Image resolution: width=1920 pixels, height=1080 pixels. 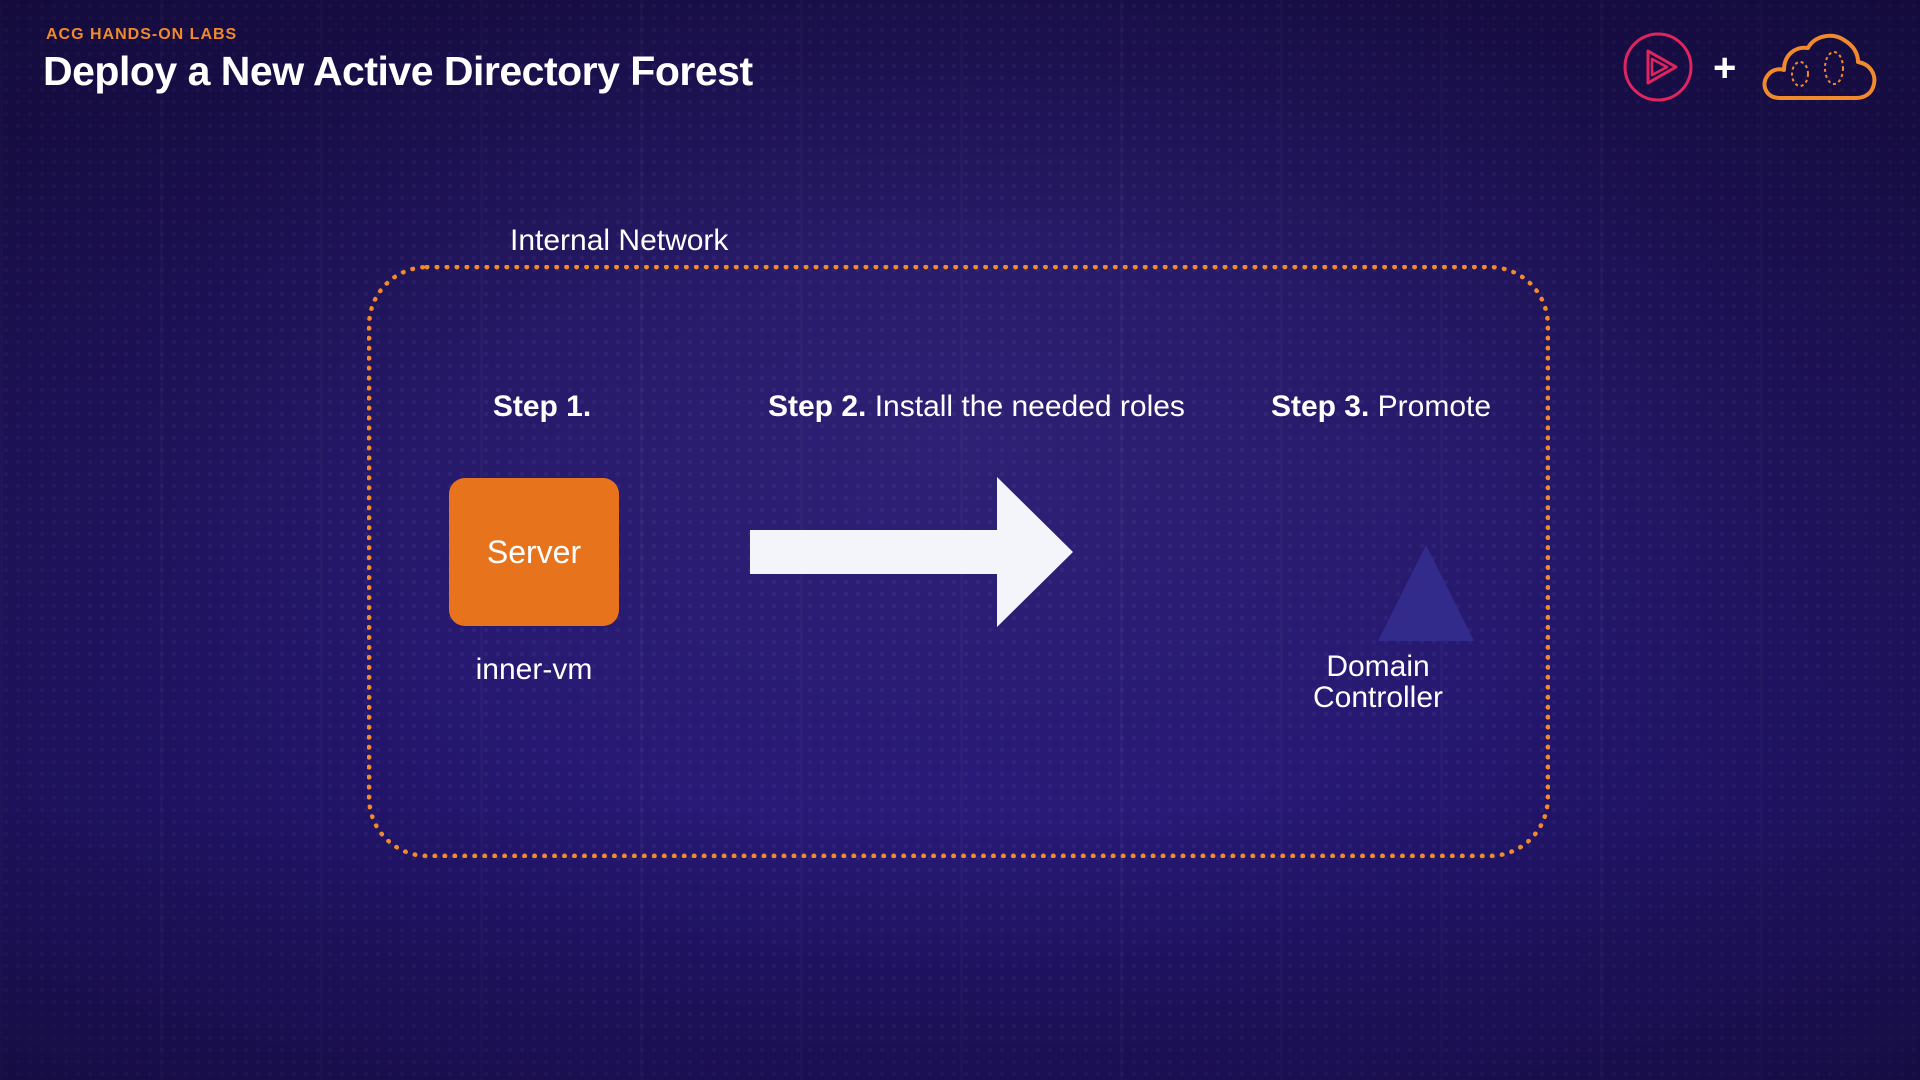 What do you see at coordinates (398, 71) in the screenshot?
I see `page-title: Deploy a New Active Directory Forest` at bounding box center [398, 71].